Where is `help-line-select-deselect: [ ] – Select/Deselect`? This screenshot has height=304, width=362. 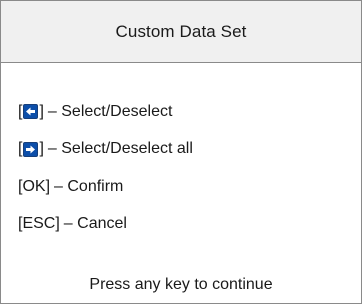
help-line-select-deselect: [ ] – Select/Deselect is located at coordinates (105, 112).